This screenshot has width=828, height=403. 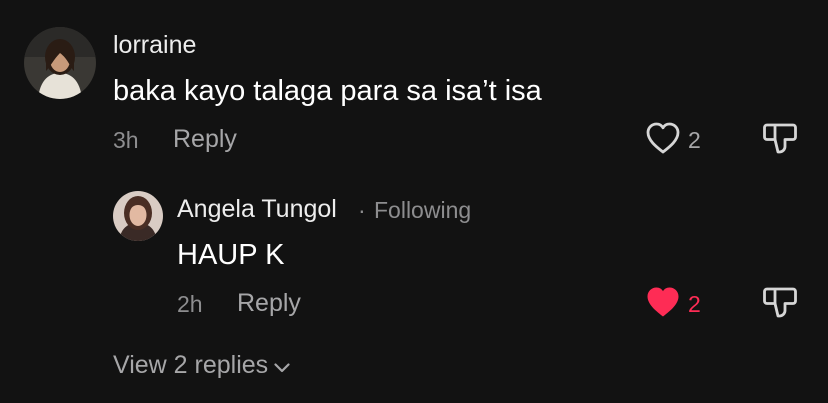 What do you see at coordinates (231, 255) in the screenshot?
I see `reply-text: HAUP K` at bounding box center [231, 255].